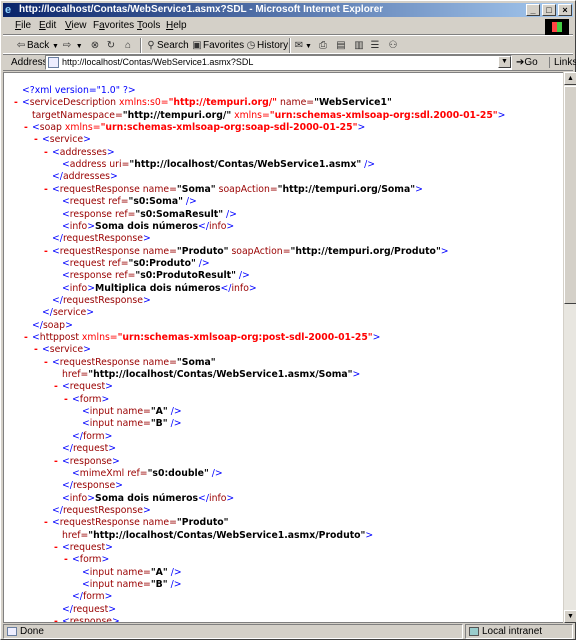 The image size is (576, 640). I want to click on discuss-button: ▥, so click(359, 46).